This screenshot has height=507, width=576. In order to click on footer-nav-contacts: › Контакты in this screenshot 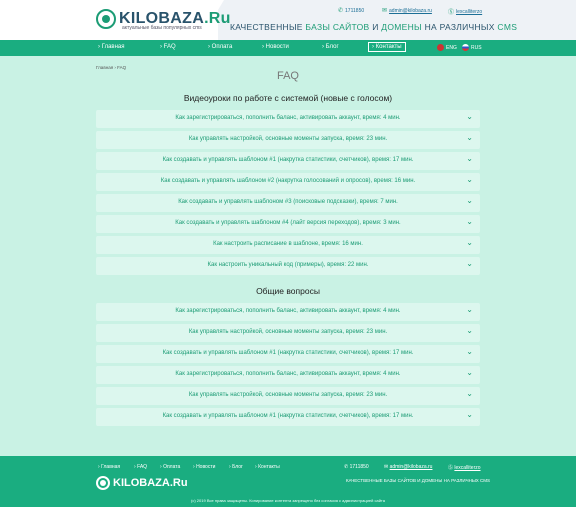, I will do `click(267, 467)`.